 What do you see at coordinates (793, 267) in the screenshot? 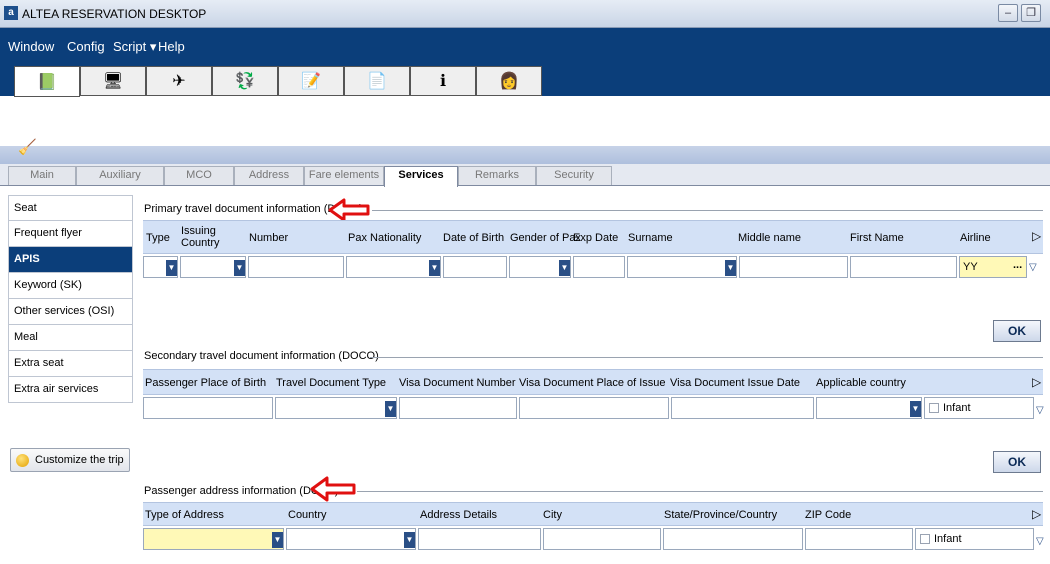
I see `docs-middle-name-input` at bounding box center [793, 267].